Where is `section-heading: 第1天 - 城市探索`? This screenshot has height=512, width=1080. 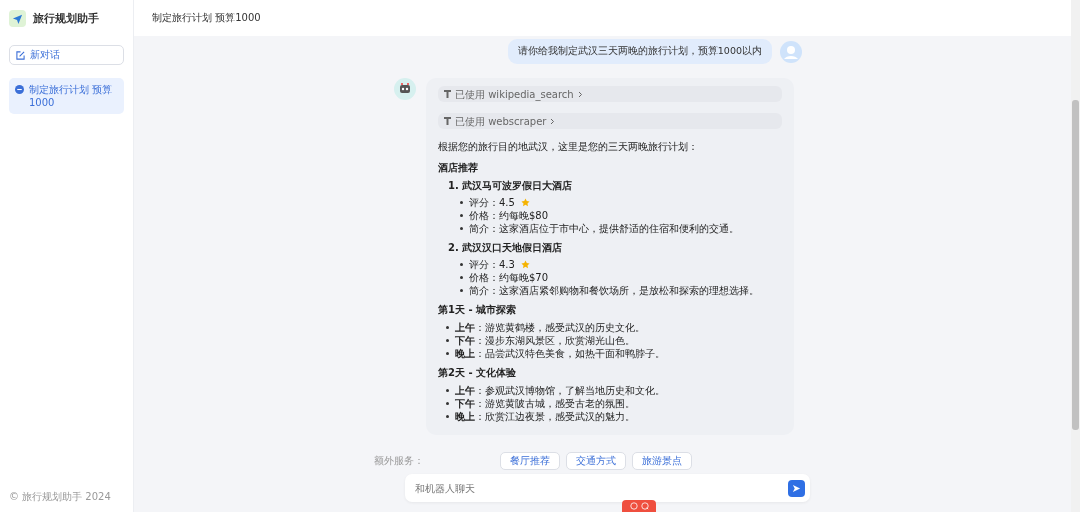
section-heading: 第1天 - 城市探索 is located at coordinates (478, 309).